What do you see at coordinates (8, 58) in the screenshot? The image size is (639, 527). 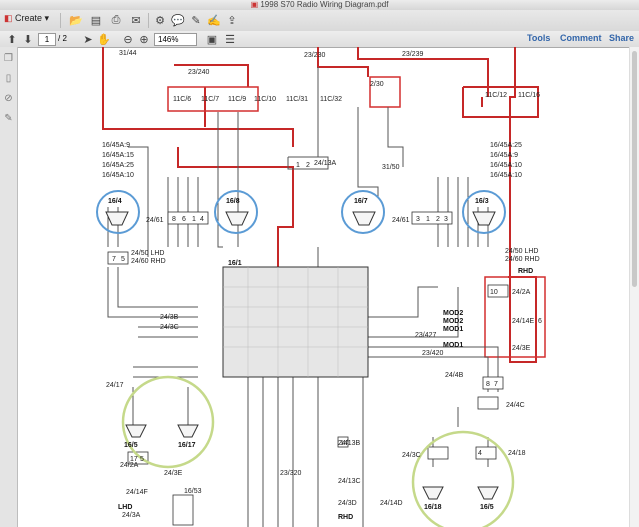 I see `pages-panel-icon: ❐` at bounding box center [8, 58].